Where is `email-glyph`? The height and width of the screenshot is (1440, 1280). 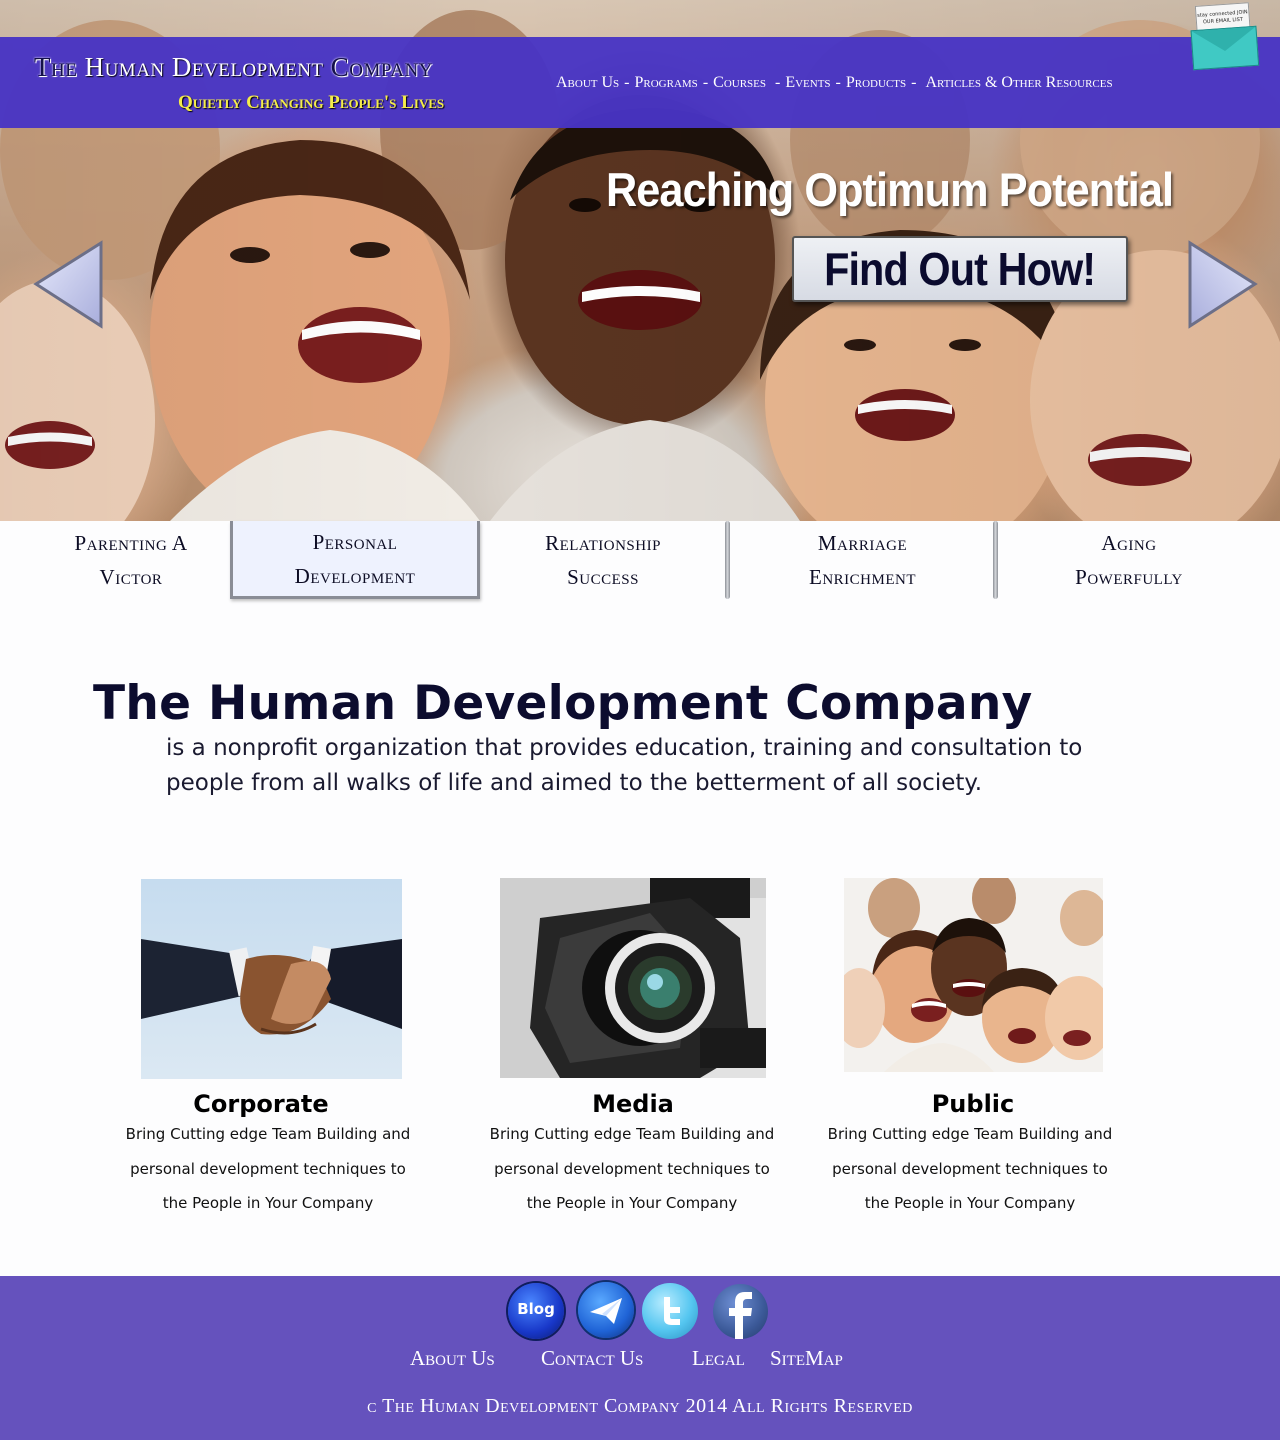
email-glyph is located at coordinates (606, 1311).